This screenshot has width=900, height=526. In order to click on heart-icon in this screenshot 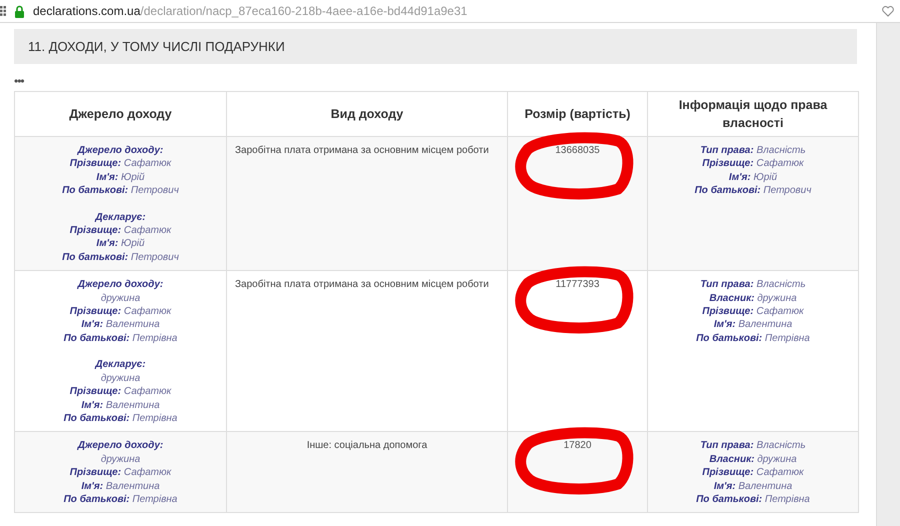, I will do `click(888, 11)`.